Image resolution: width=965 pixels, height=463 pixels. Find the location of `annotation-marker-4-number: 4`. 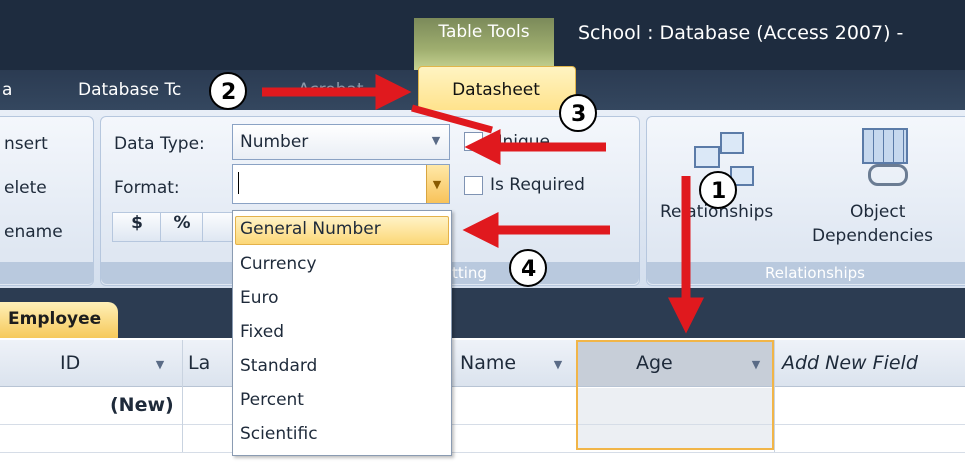

annotation-marker-4-number: 4 is located at coordinates (528, 269).